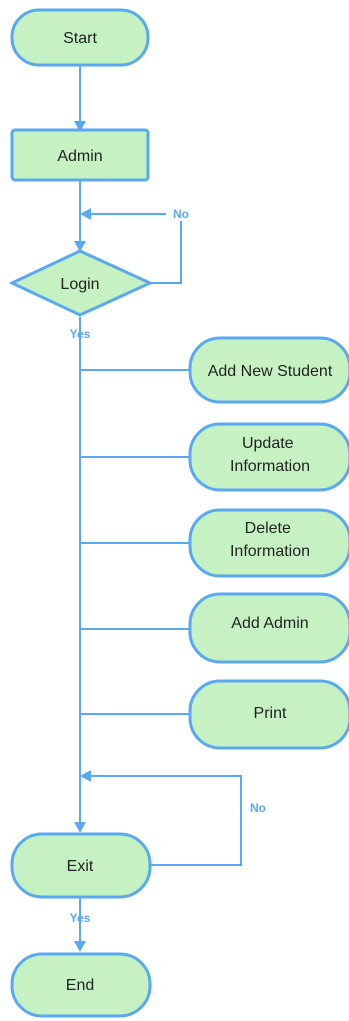 Image resolution: width=349 pixels, height=1021 pixels. I want to click on node-admin: Admin, so click(80, 155).